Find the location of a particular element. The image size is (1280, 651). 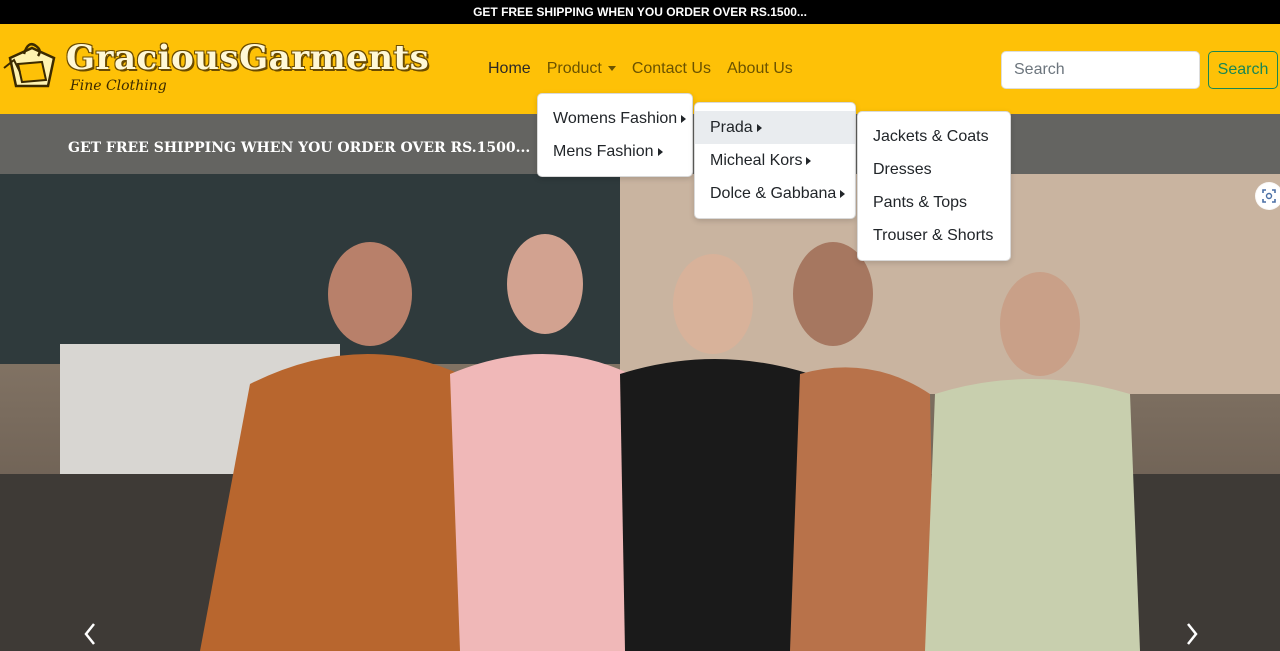

nav-product-label: Product is located at coordinates (574, 68).